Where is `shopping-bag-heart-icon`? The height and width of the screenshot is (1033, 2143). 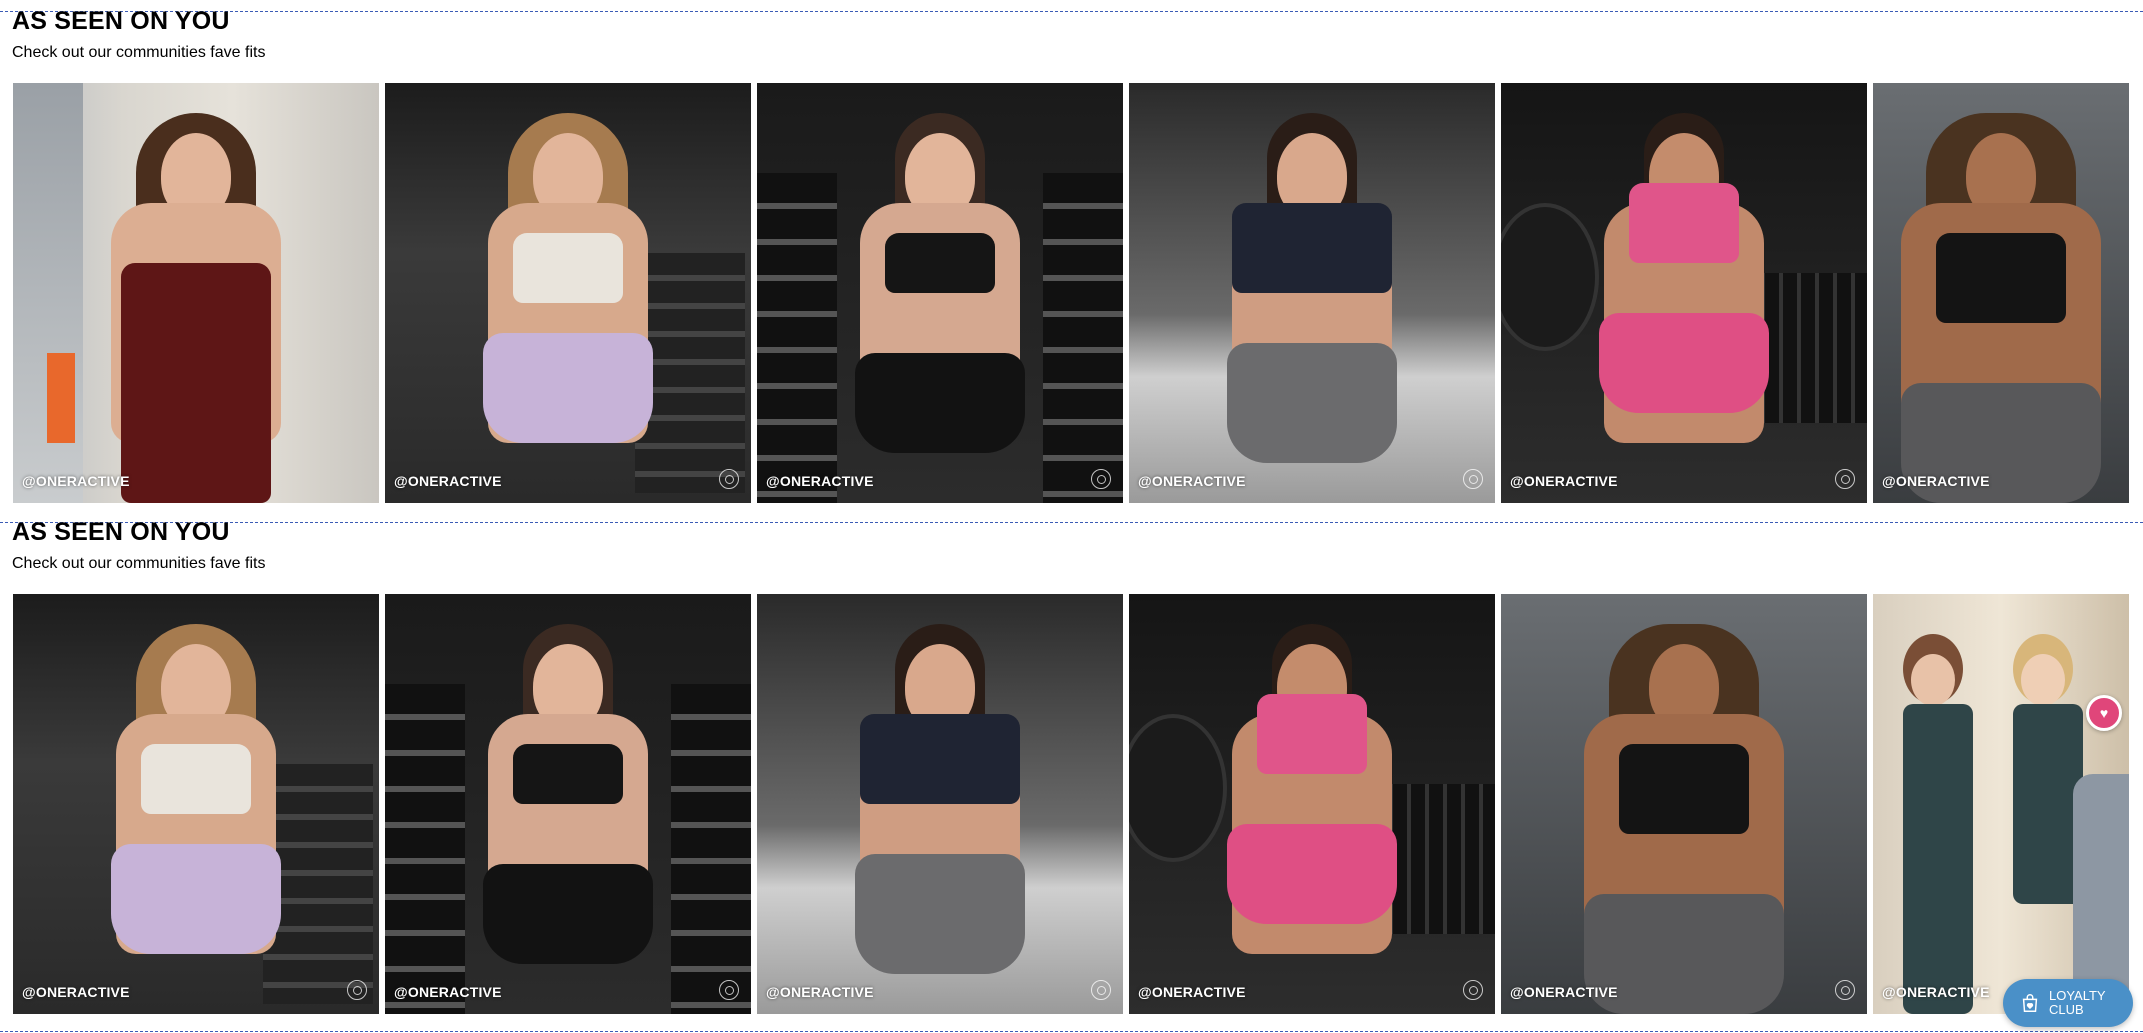
shopping-bag-heart-icon is located at coordinates (2030, 1003).